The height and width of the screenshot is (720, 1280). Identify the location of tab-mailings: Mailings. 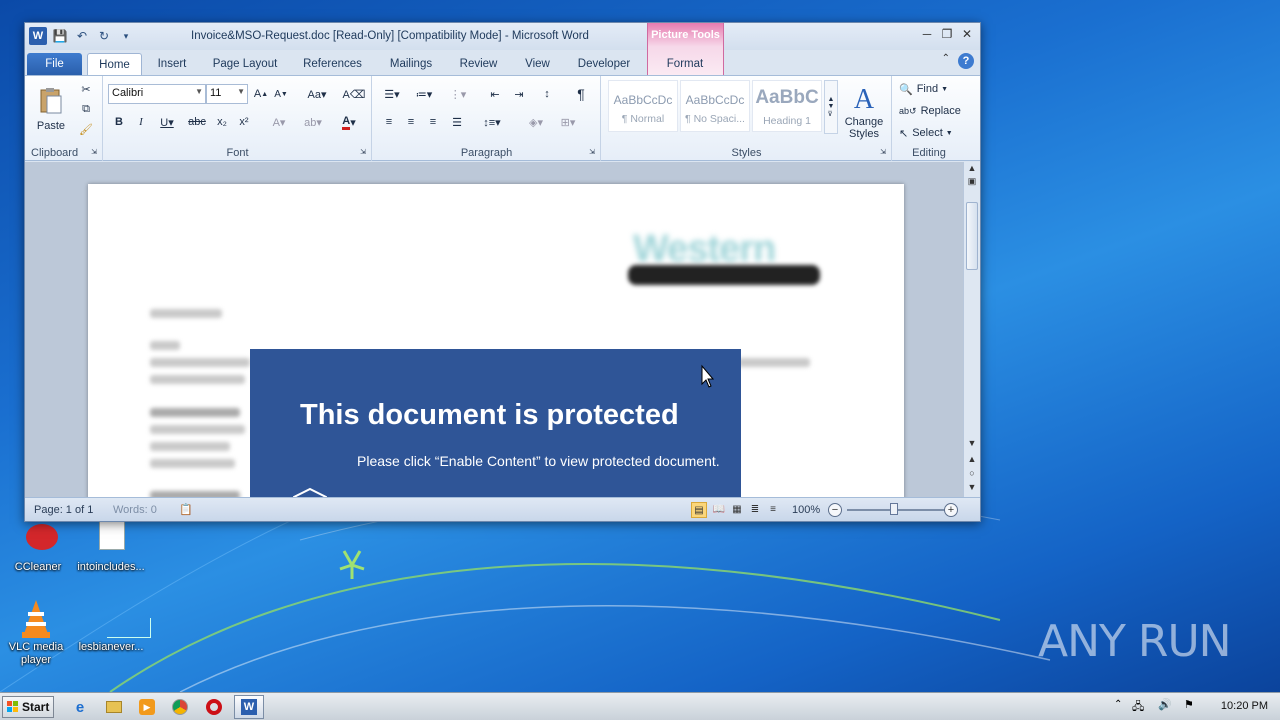
(411, 64).